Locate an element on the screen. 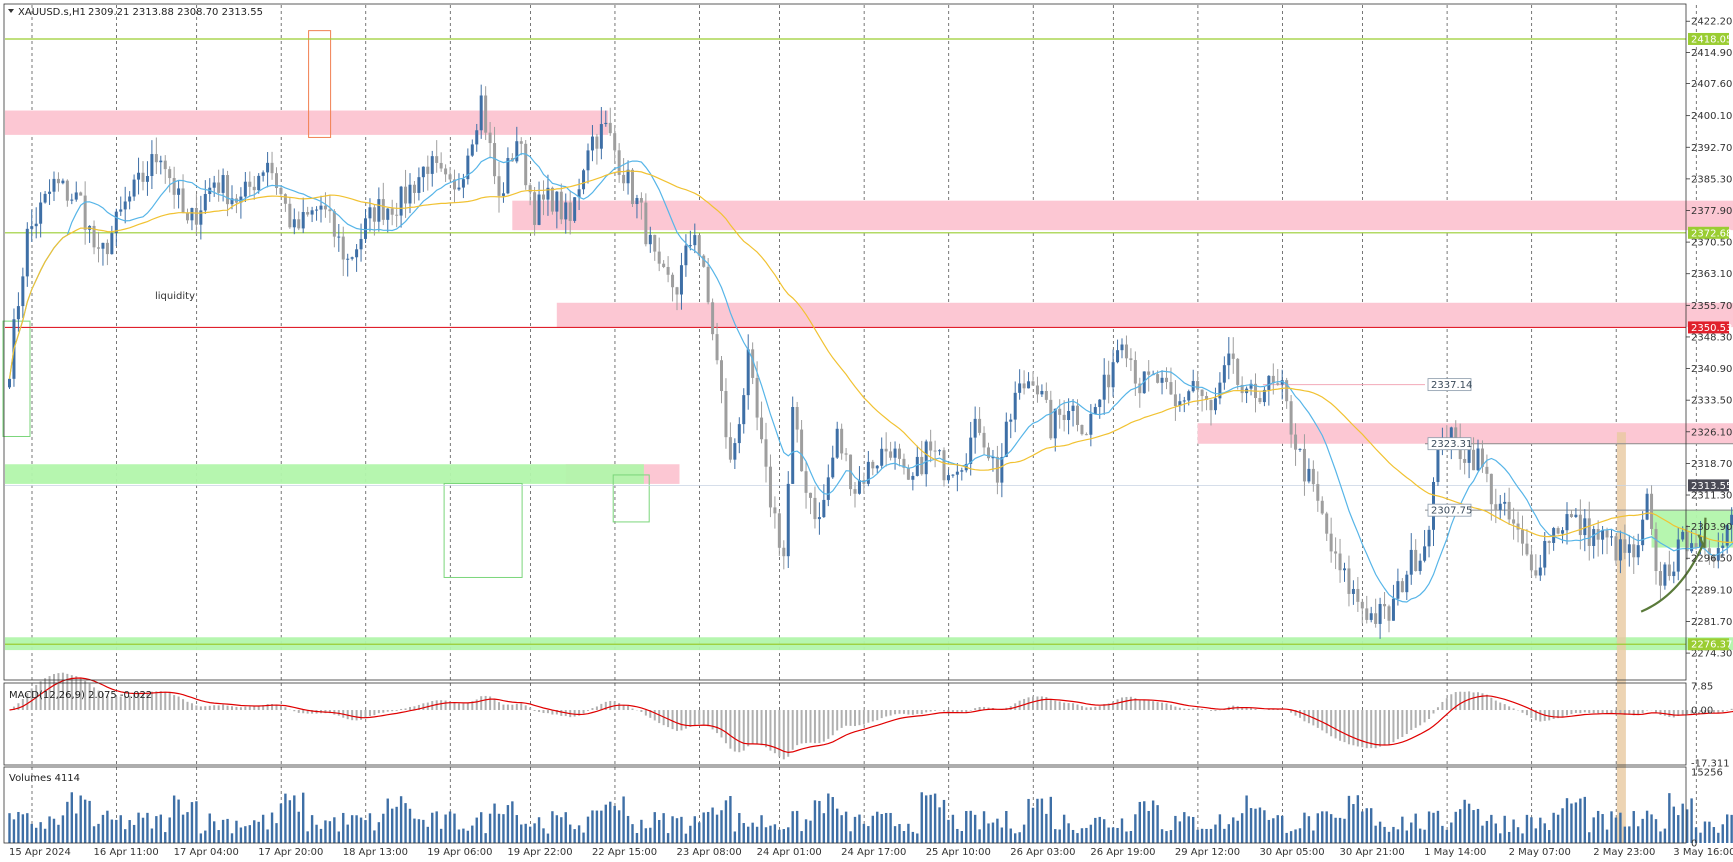  price-tick-label: 2340.90 is located at coordinates (1711, 369).